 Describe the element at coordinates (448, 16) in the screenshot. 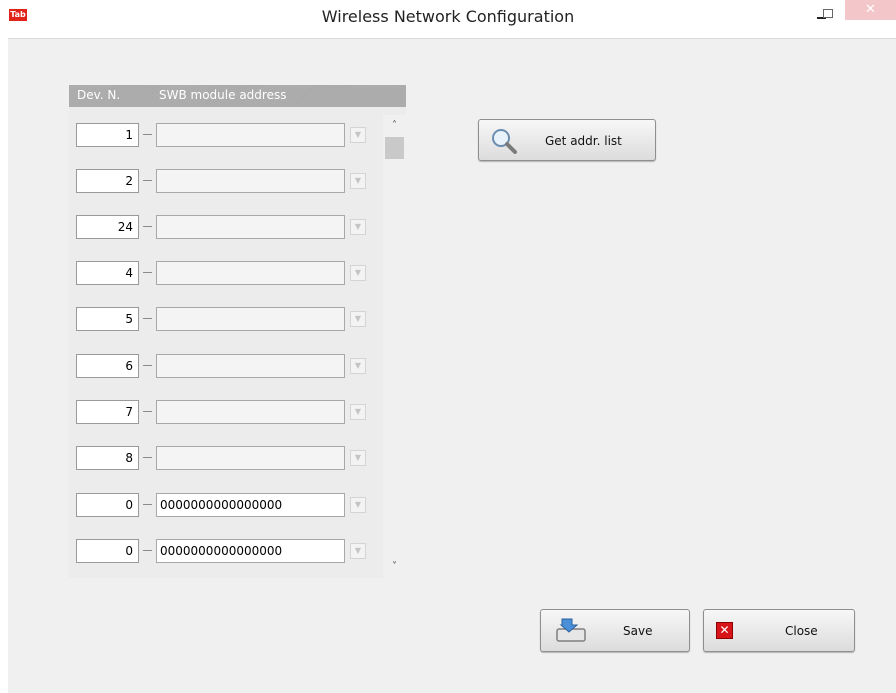

I see `window-title: Wireless Network Configuration` at that location.